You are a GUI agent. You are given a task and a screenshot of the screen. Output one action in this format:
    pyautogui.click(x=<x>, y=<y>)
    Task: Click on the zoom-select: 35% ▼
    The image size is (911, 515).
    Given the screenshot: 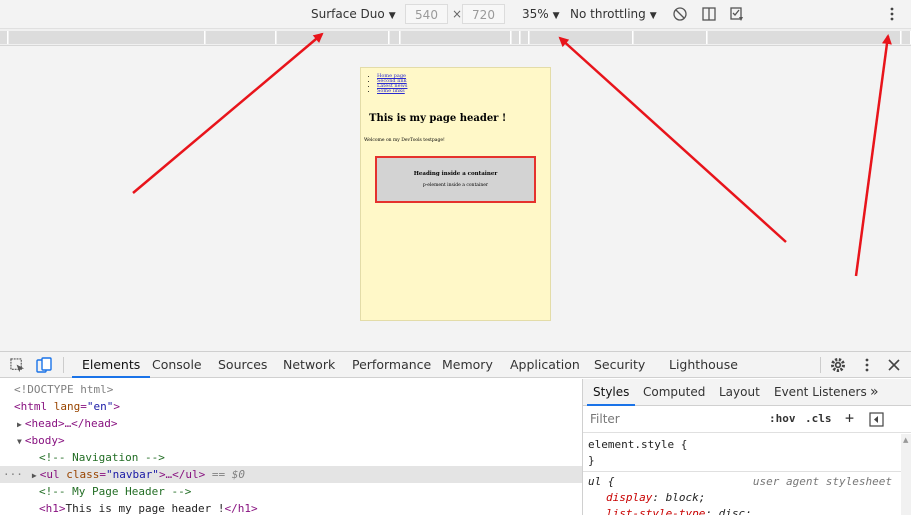 What is the action you would take?
    pyautogui.click(x=541, y=14)
    